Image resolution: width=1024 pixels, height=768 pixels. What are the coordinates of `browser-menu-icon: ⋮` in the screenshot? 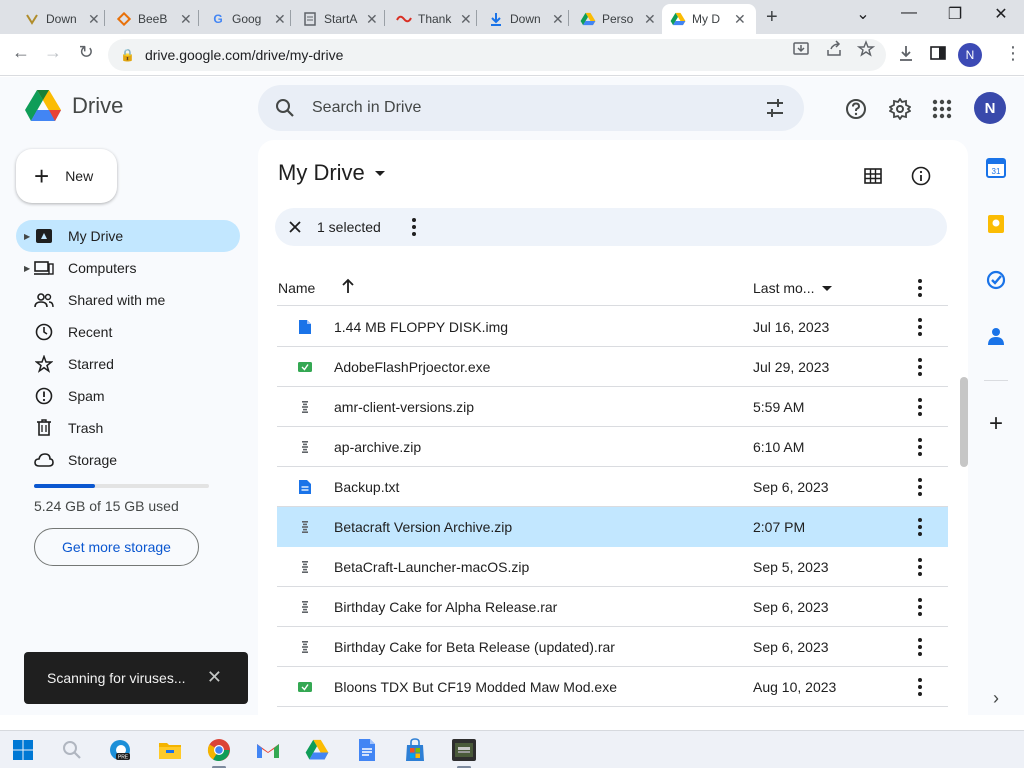 It's located at (1013, 53).